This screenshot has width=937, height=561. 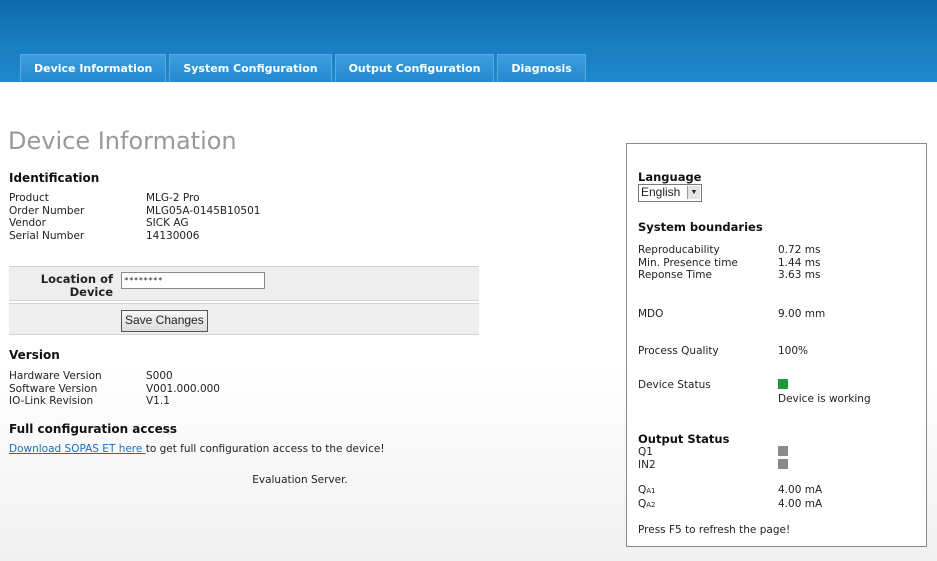 What do you see at coordinates (800, 503) in the screenshot?
I see `qa2-value: 4.00 mA` at bounding box center [800, 503].